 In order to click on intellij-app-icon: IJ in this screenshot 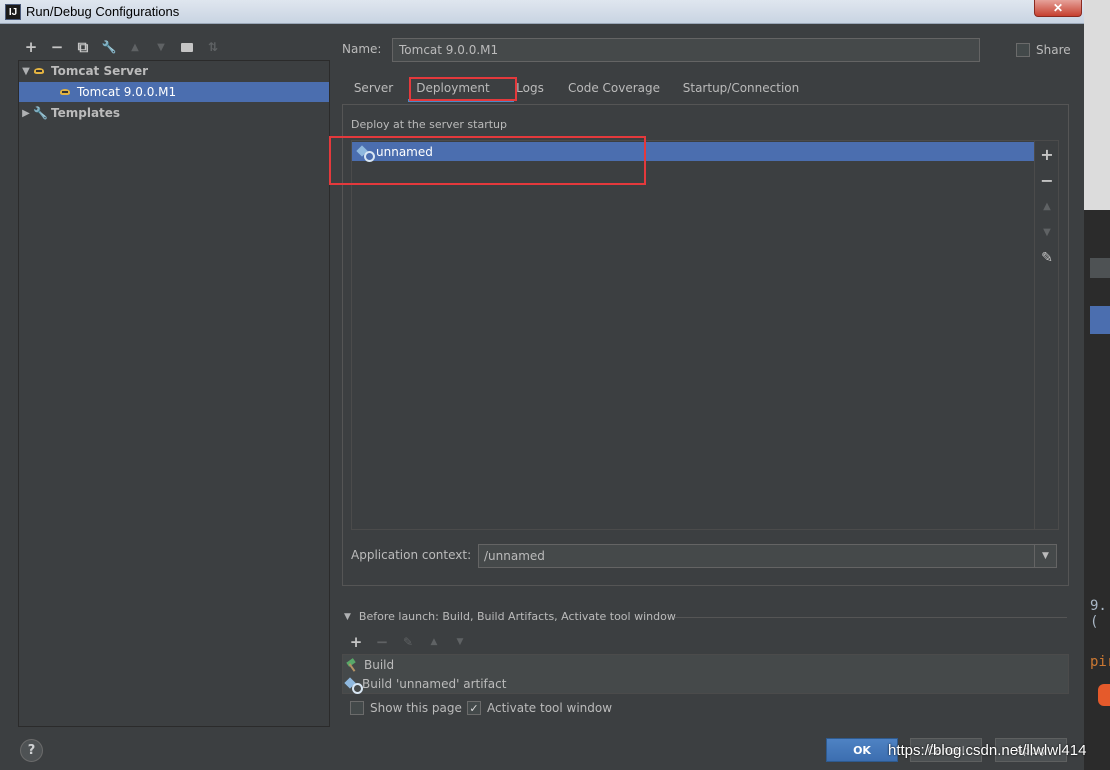, I will do `click(13, 12)`.